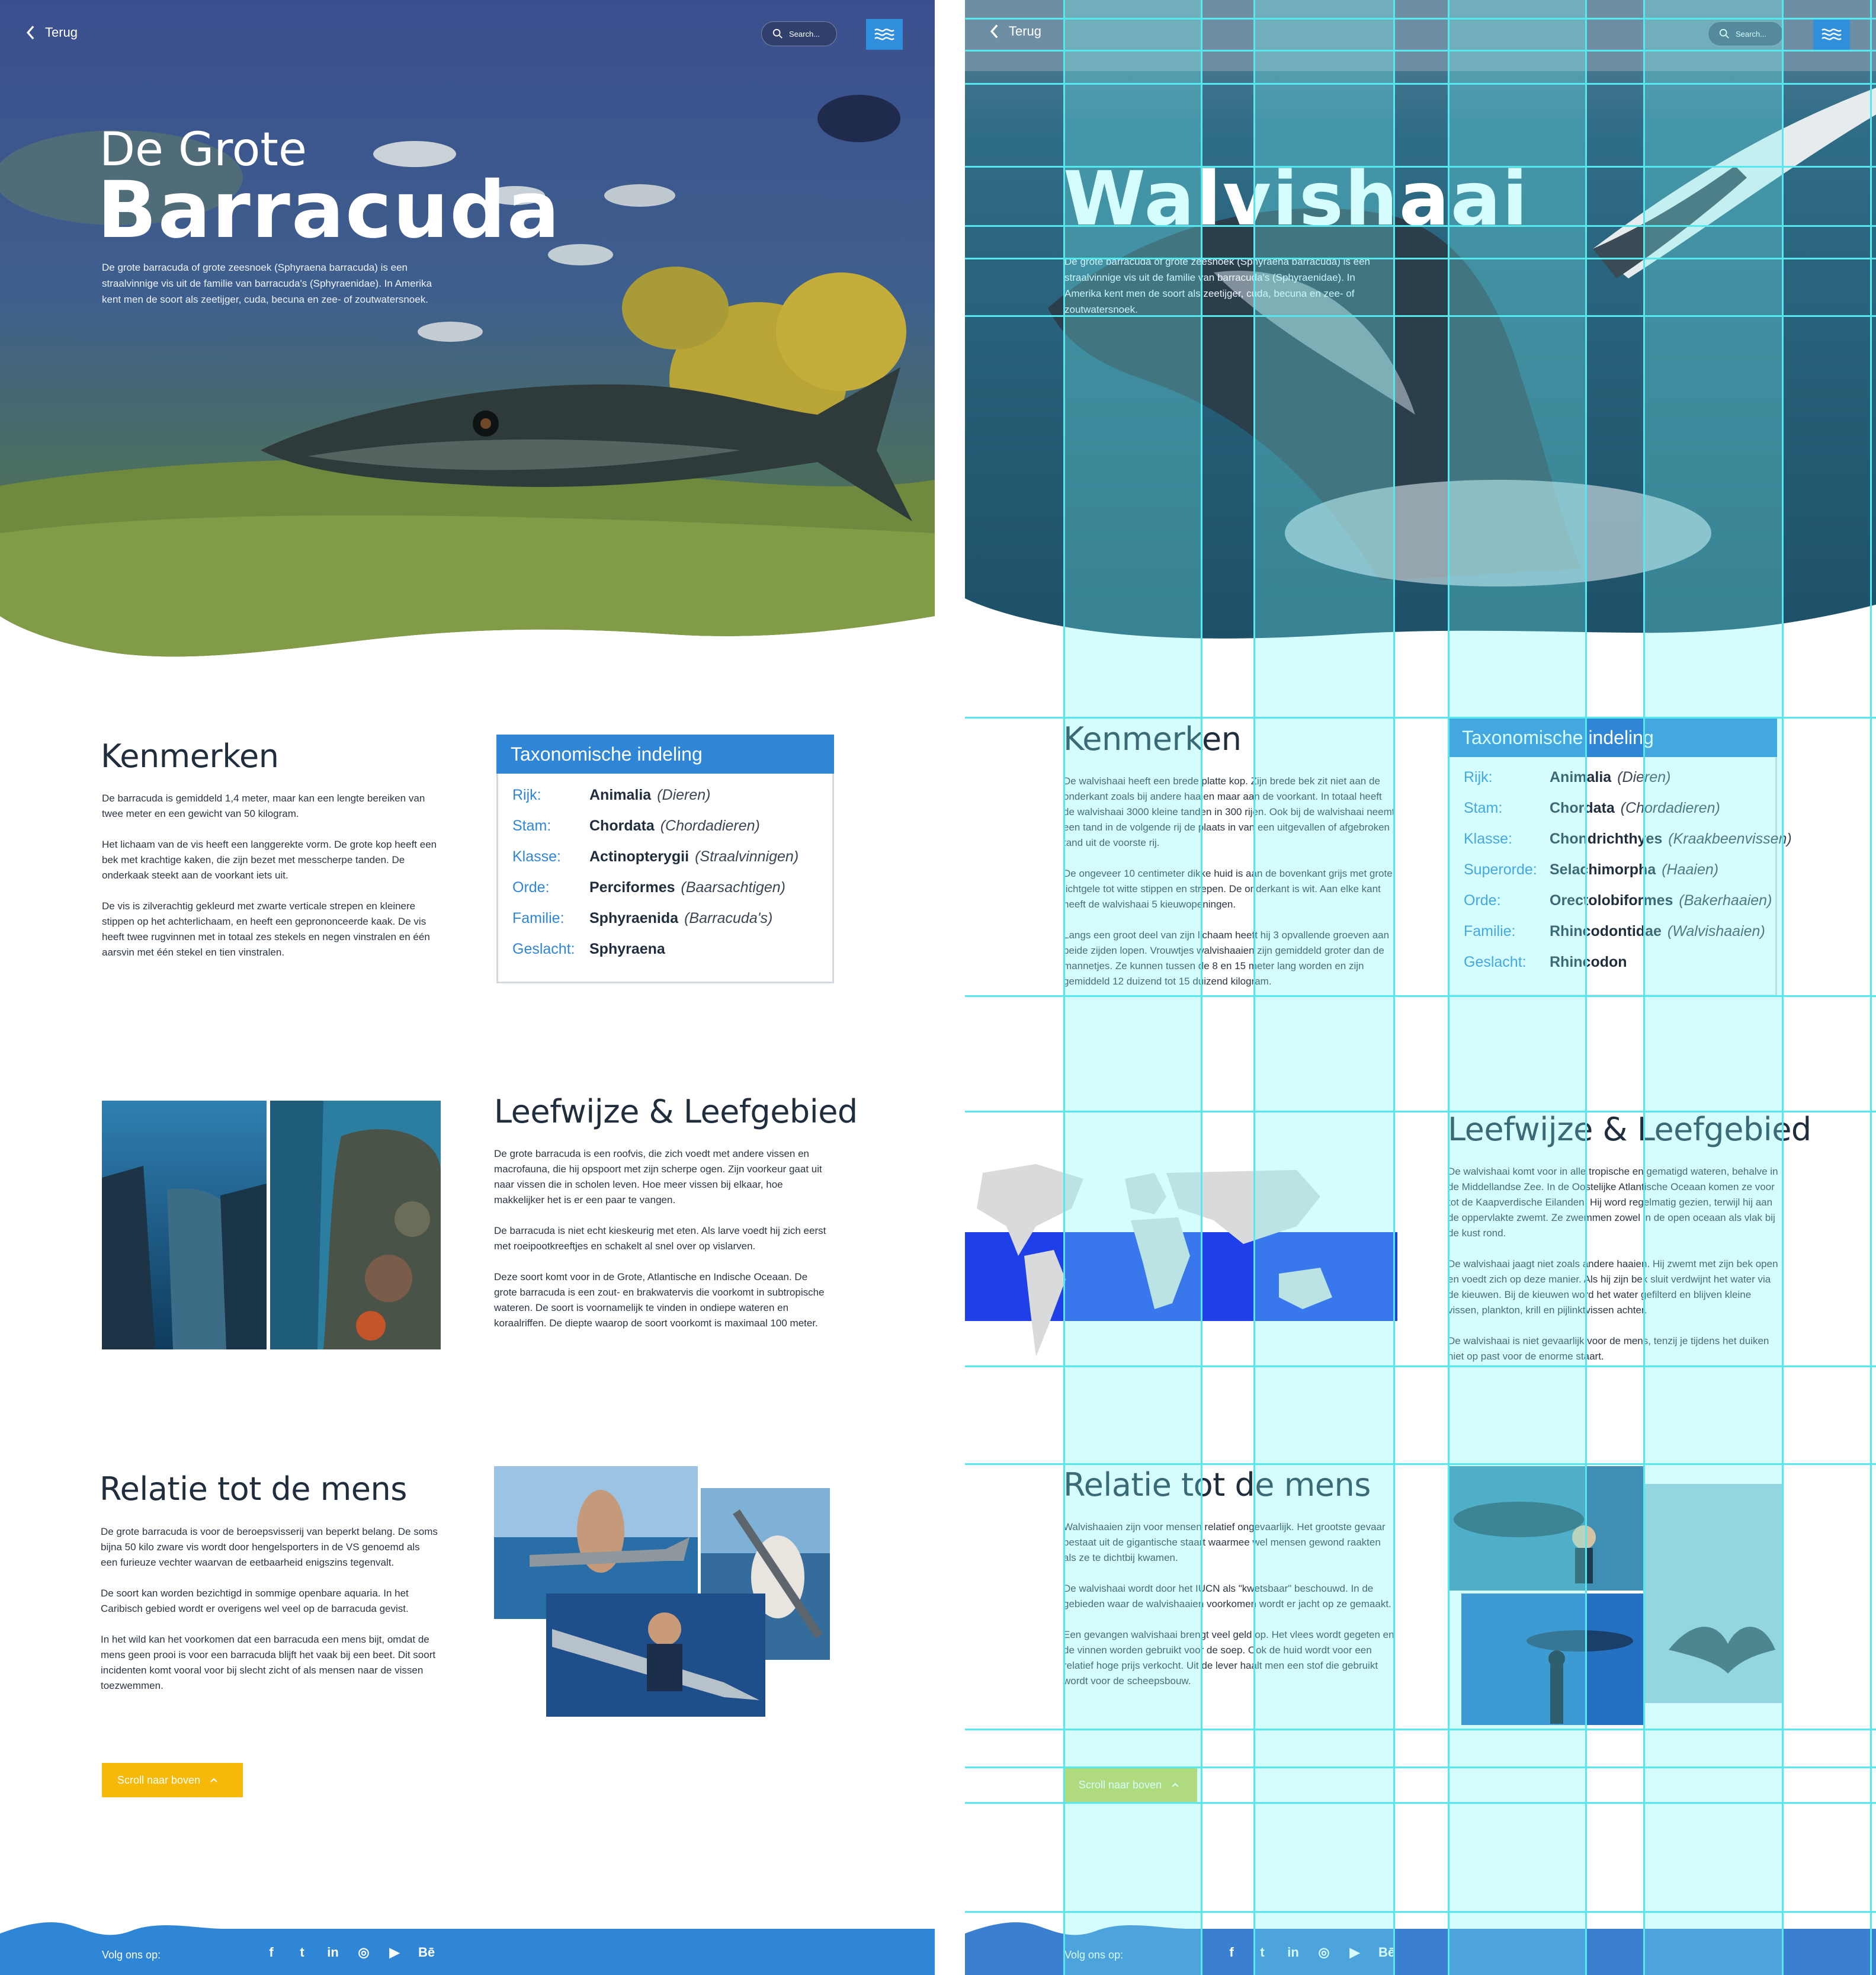  I want to click on taxonomy-row: Stam: Chordata (Chordadieren), so click(665, 825).